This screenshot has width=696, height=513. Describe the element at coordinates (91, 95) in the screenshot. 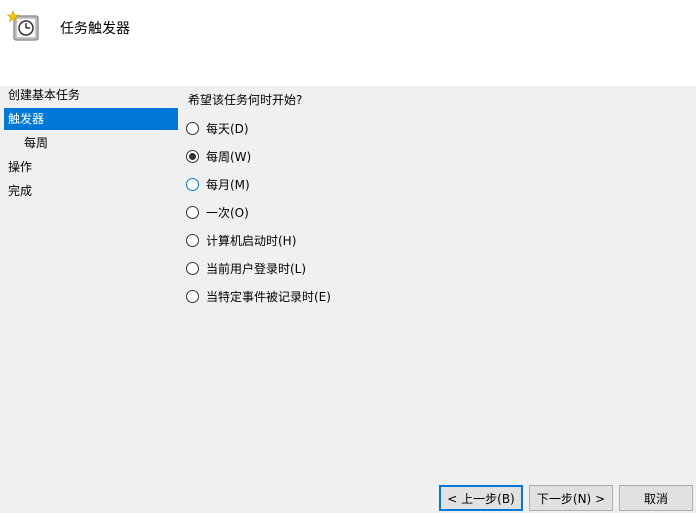

I see `nav-item-create-basic-task: 创建基本任务` at that location.